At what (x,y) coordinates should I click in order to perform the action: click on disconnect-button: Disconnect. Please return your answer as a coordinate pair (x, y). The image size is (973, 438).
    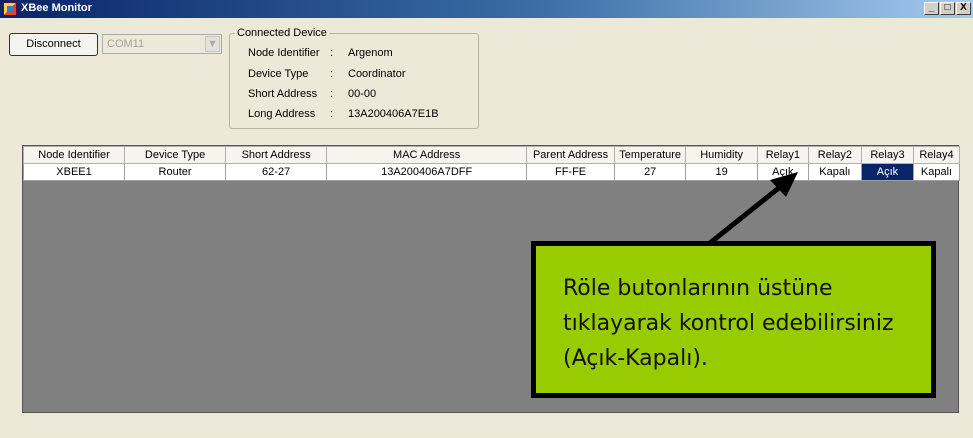
    Looking at the image, I should click on (53, 44).